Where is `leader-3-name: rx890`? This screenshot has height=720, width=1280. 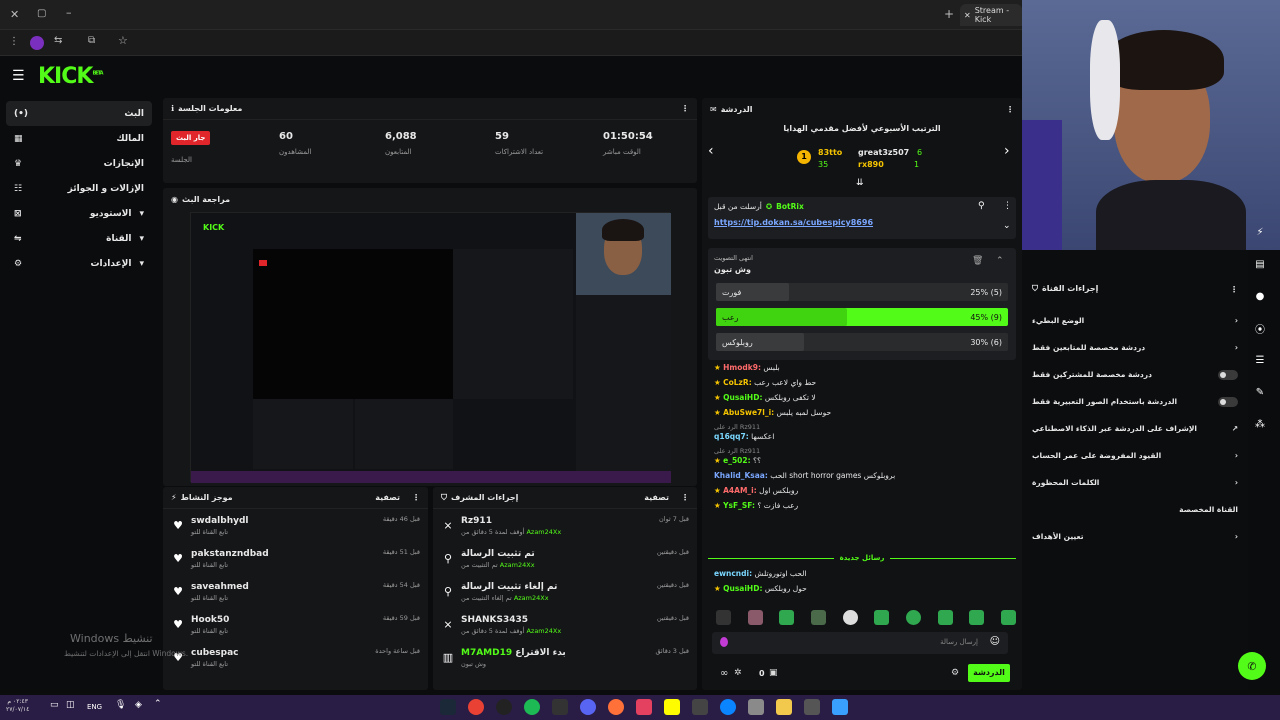
leader-3-name: rx890 is located at coordinates (871, 164).